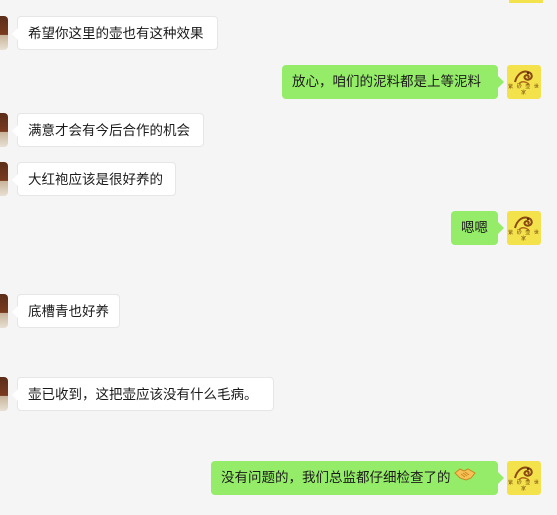 The height and width of the screenshot is (515, 557). What do you see at coordinates (477, 228) in the screenshot?
I see `message-bubble-sent: 嗯嗯` at bounding box center [477, 228].